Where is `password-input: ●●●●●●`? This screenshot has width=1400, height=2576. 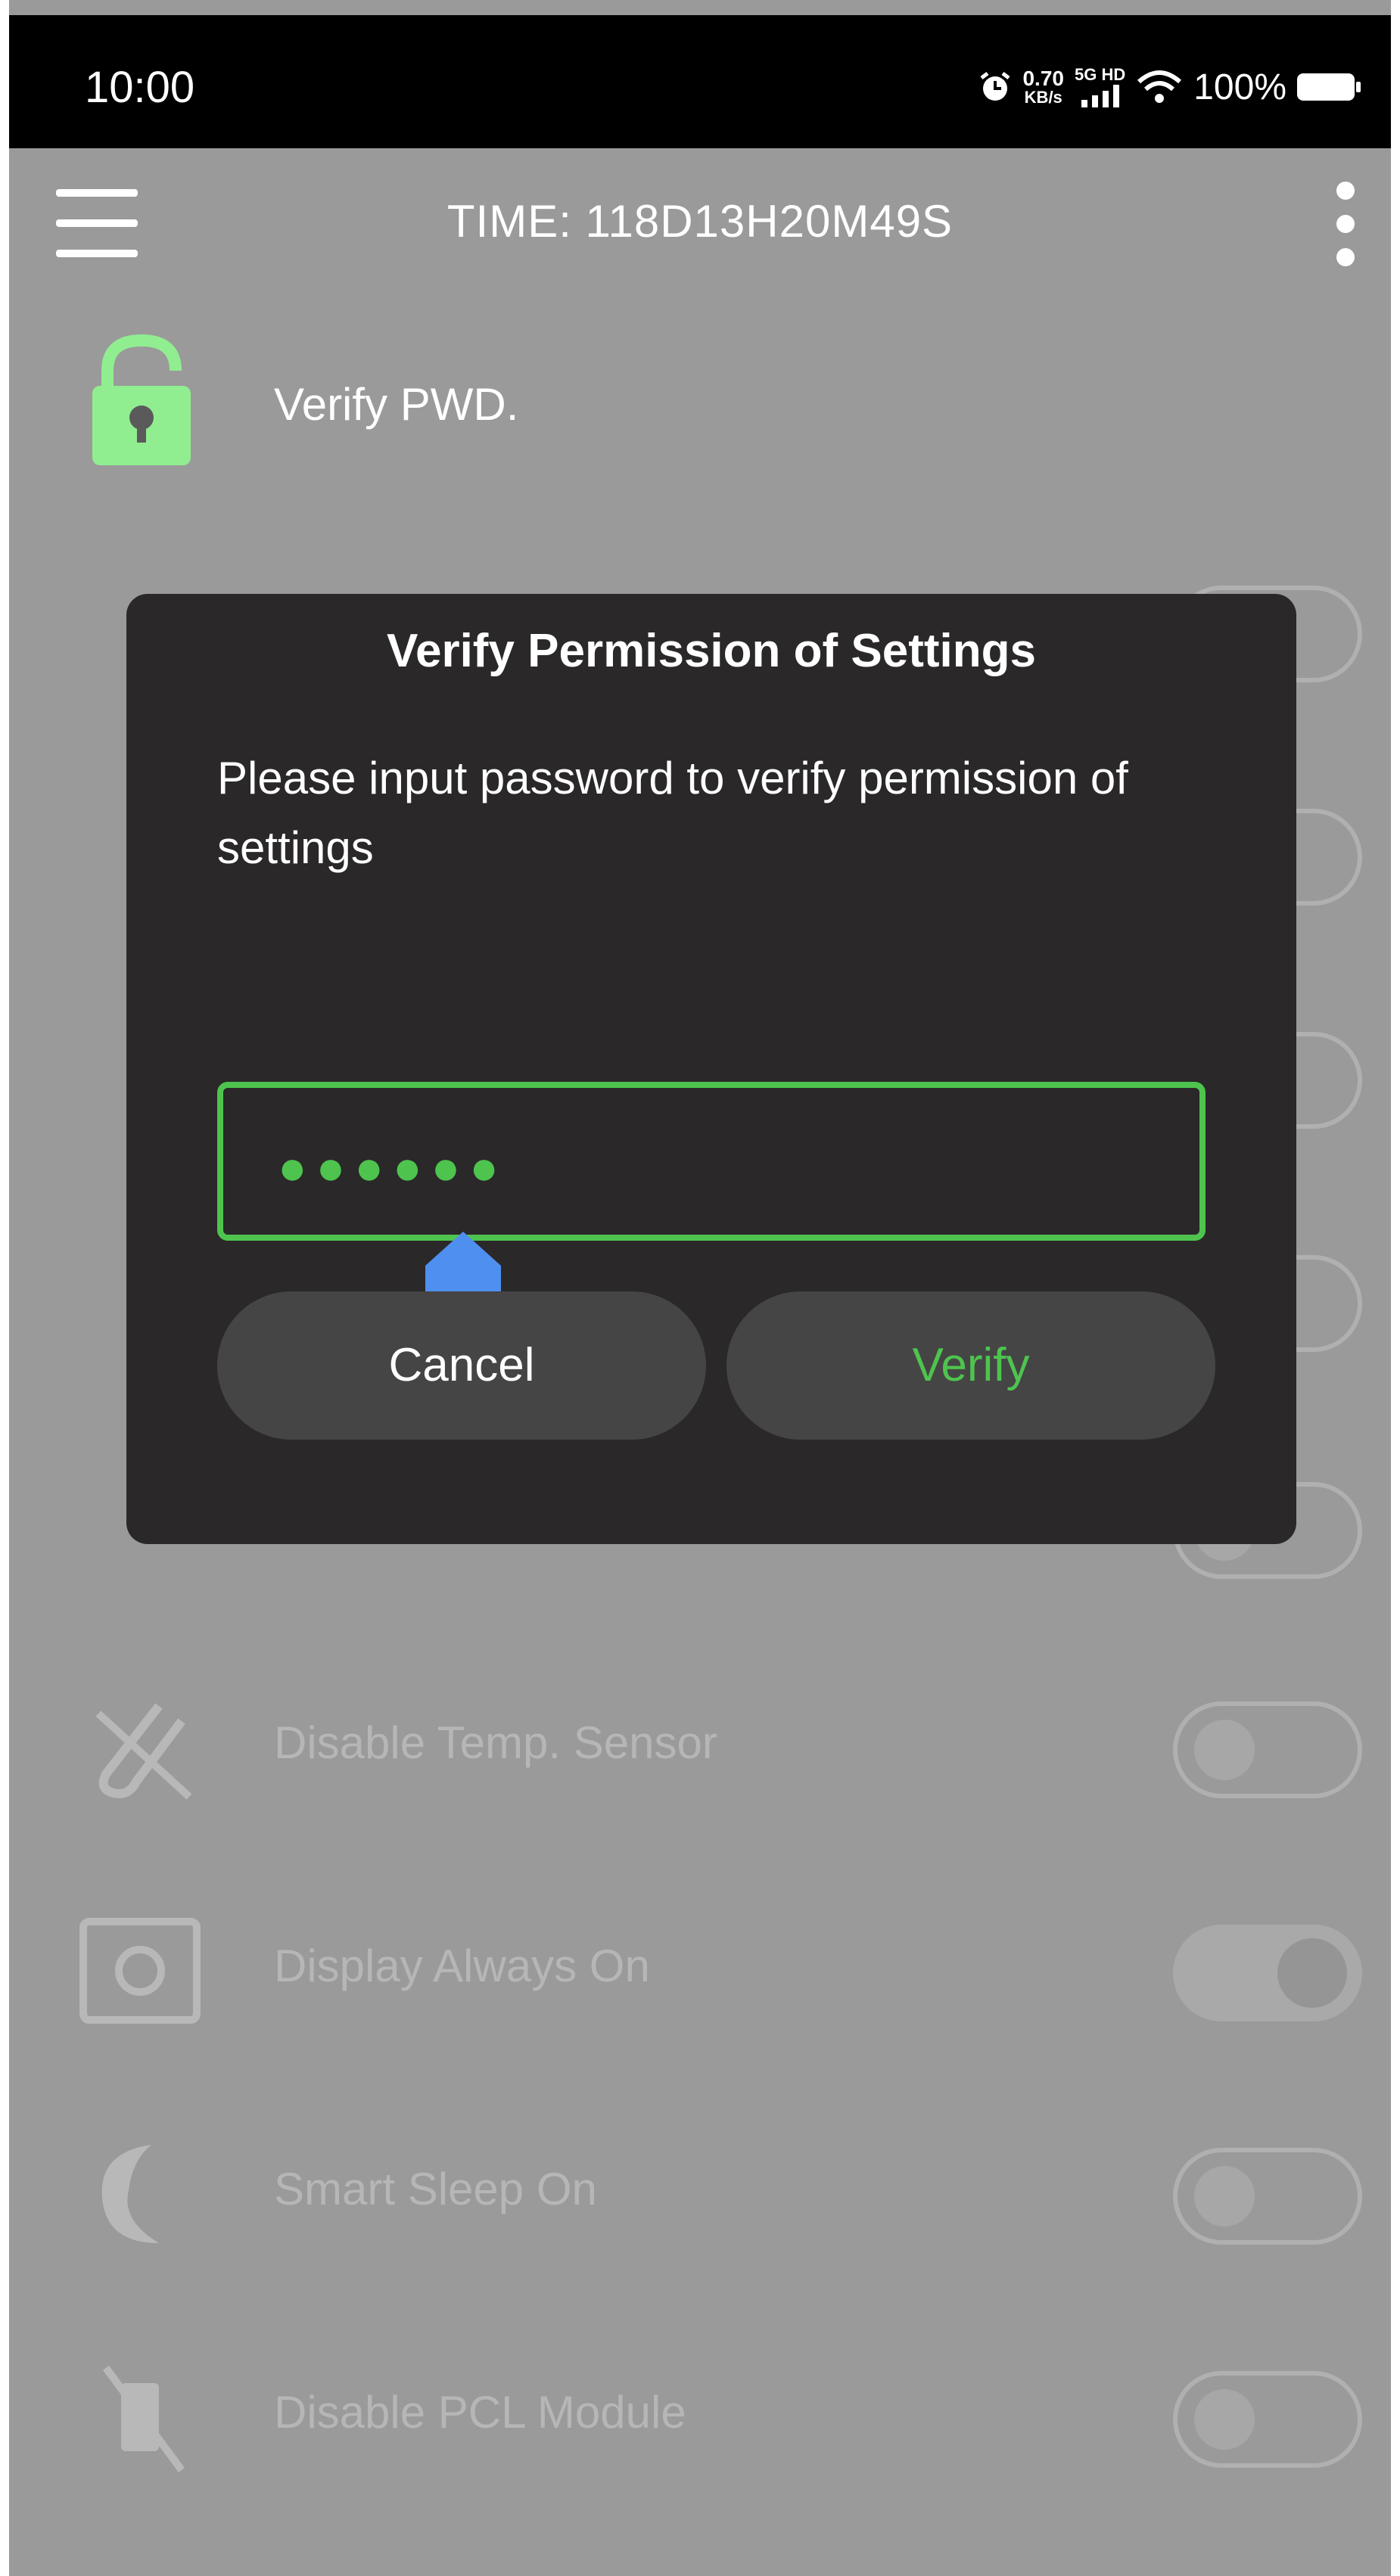 password-input: ●●●●●● is located at coordinates (711, 1161).